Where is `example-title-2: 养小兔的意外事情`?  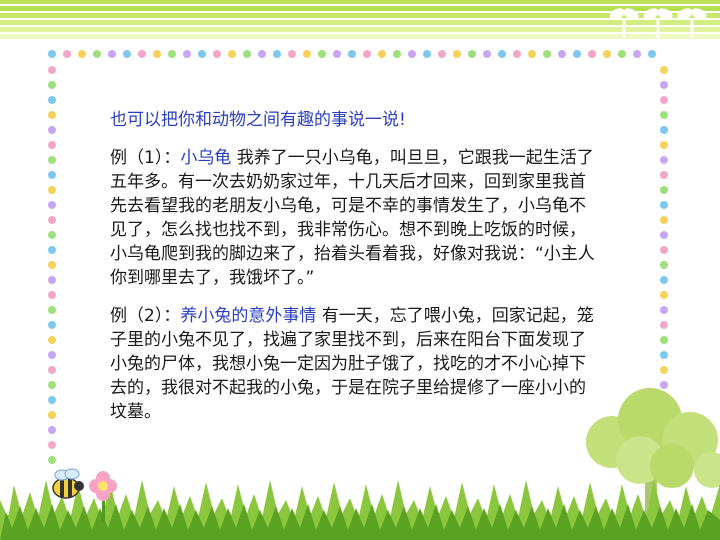 example-title-2: 养小兔的意外事情 is located at coordinates (248, 316).